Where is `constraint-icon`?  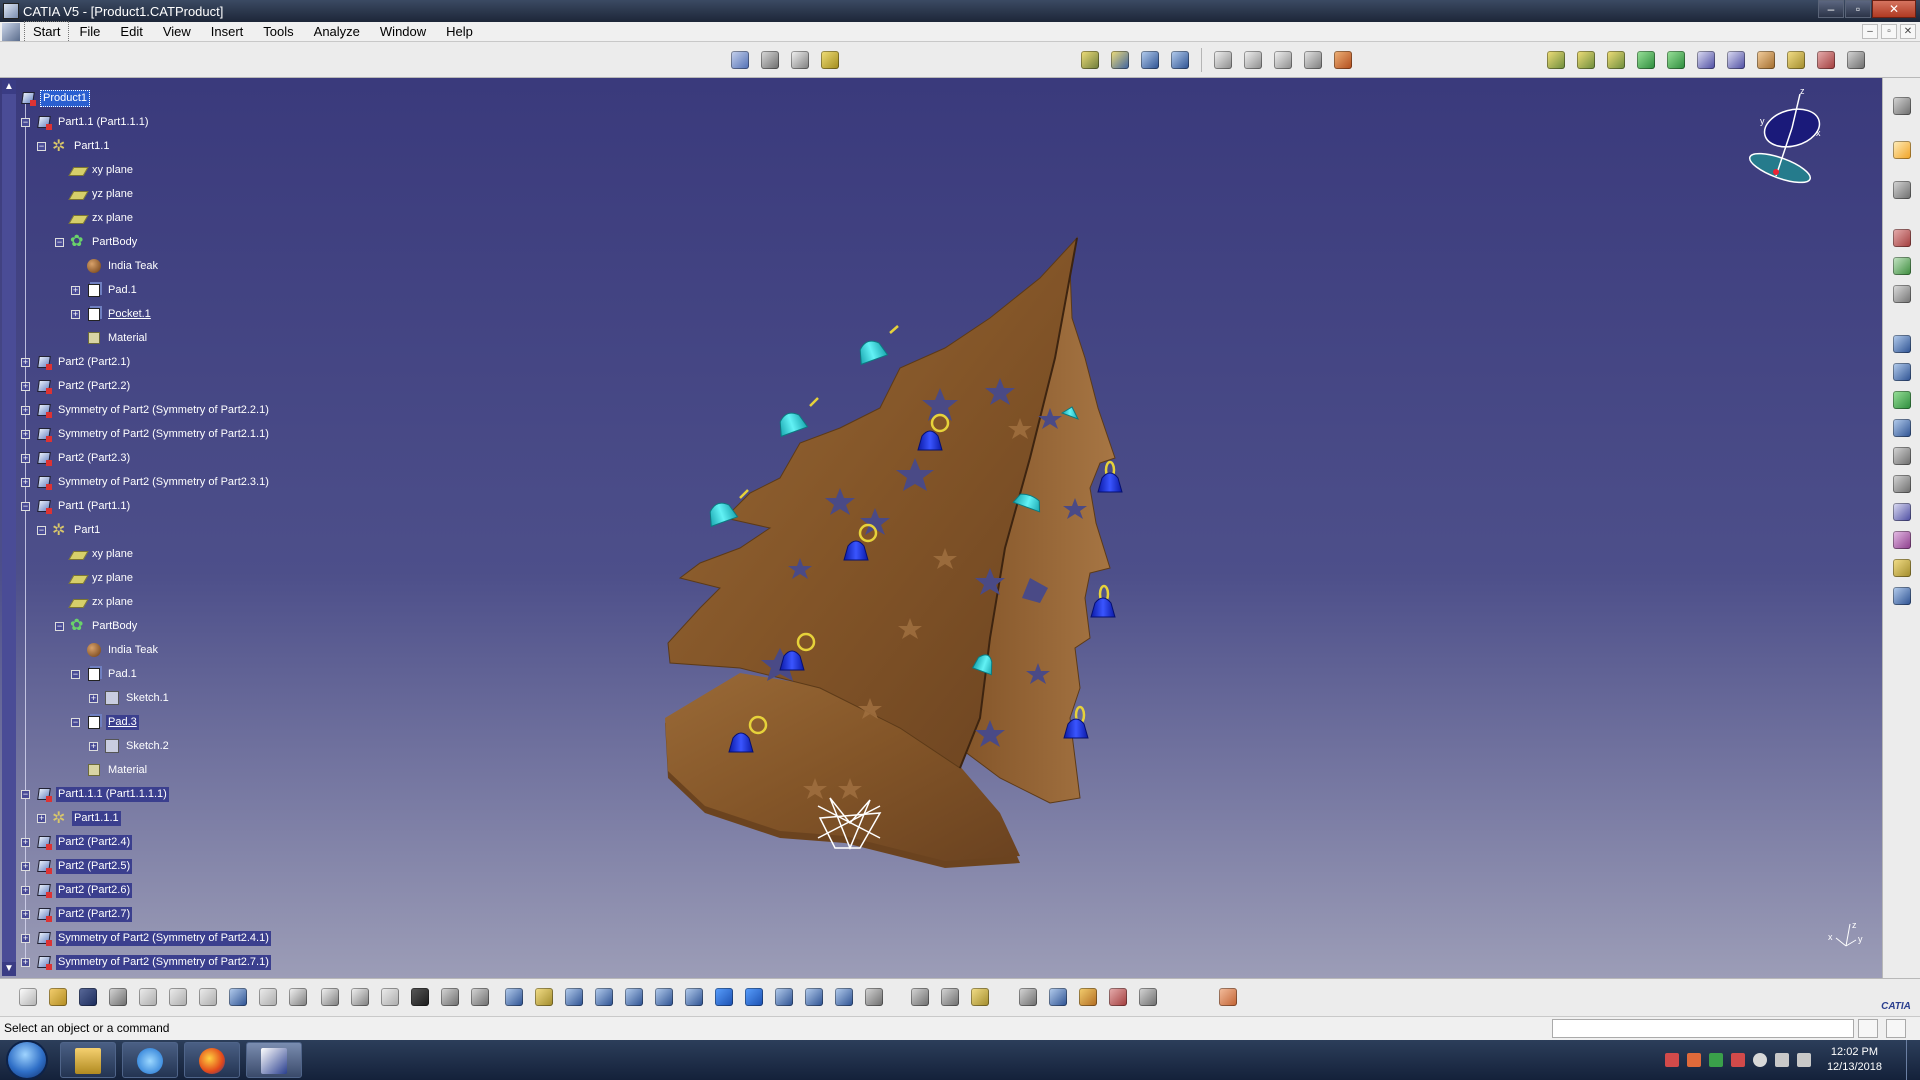
constraint-icon is located at coordinates (1902, 238).